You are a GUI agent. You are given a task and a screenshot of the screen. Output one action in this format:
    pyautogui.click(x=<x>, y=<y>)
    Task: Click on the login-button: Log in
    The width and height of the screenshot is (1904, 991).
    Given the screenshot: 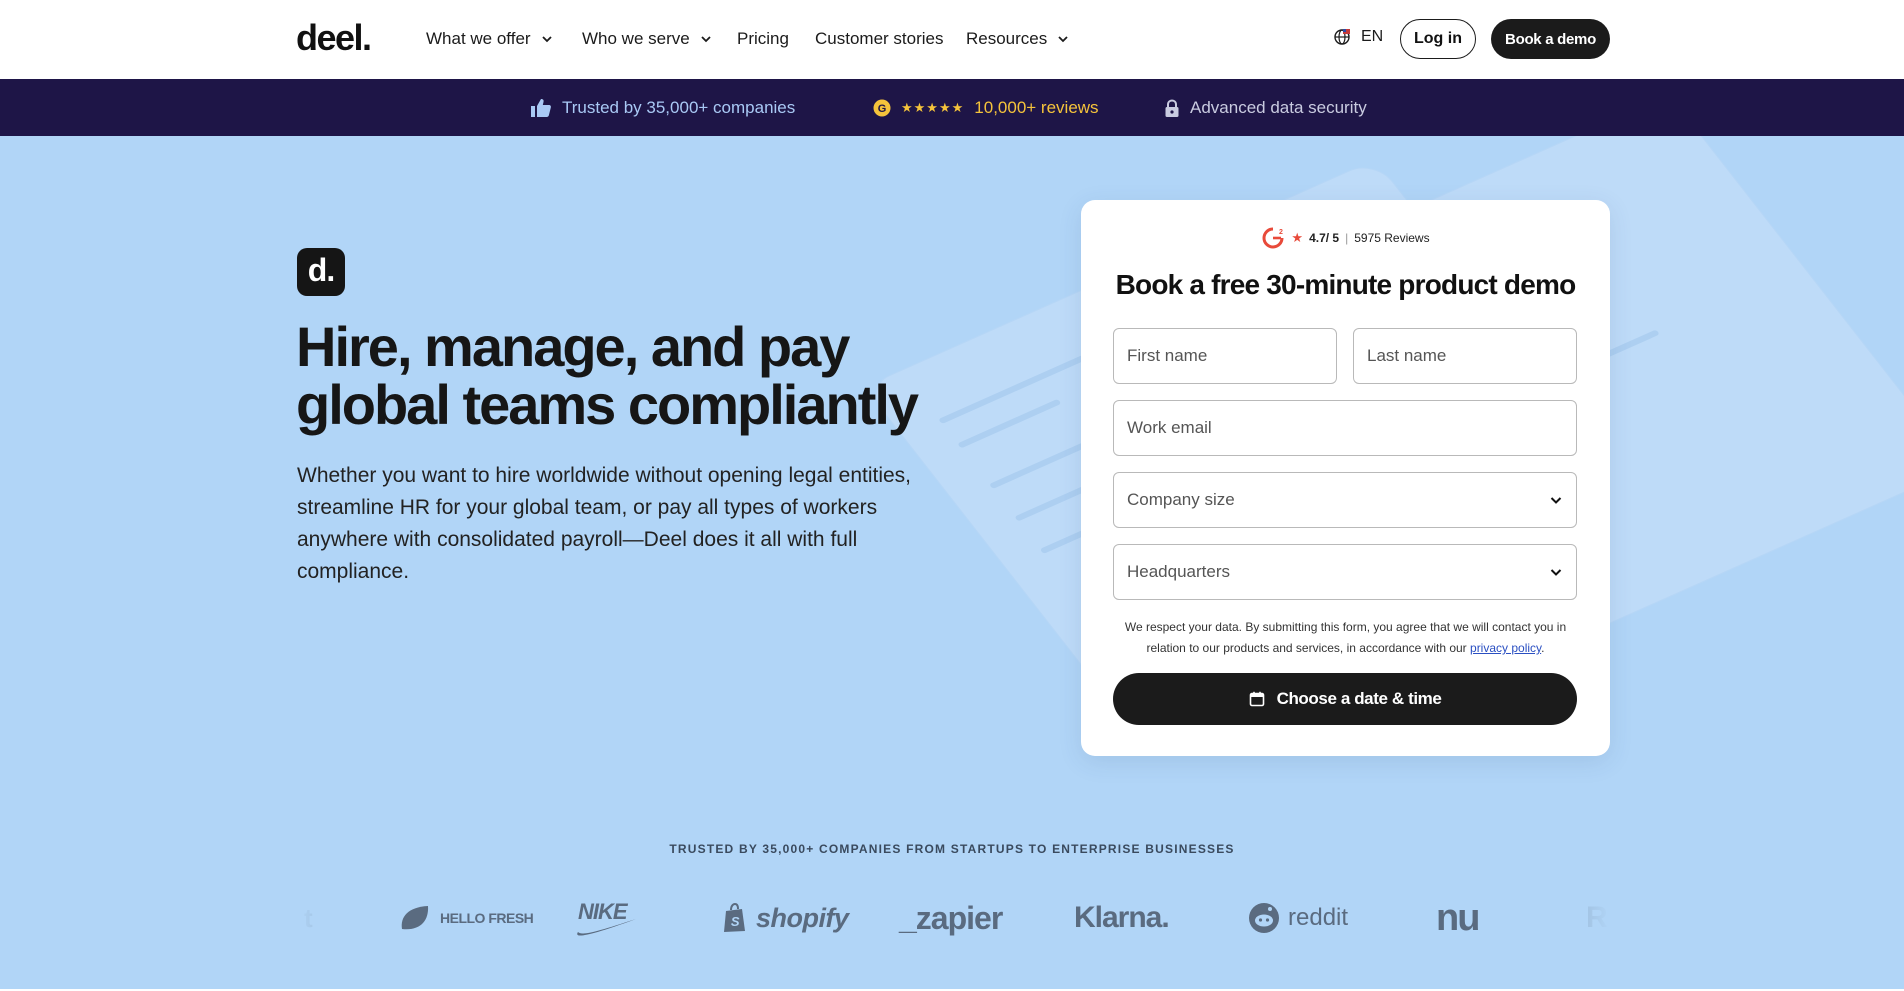 What is the action you would take?
    pyautogui.click(x=1438, y=39)
    